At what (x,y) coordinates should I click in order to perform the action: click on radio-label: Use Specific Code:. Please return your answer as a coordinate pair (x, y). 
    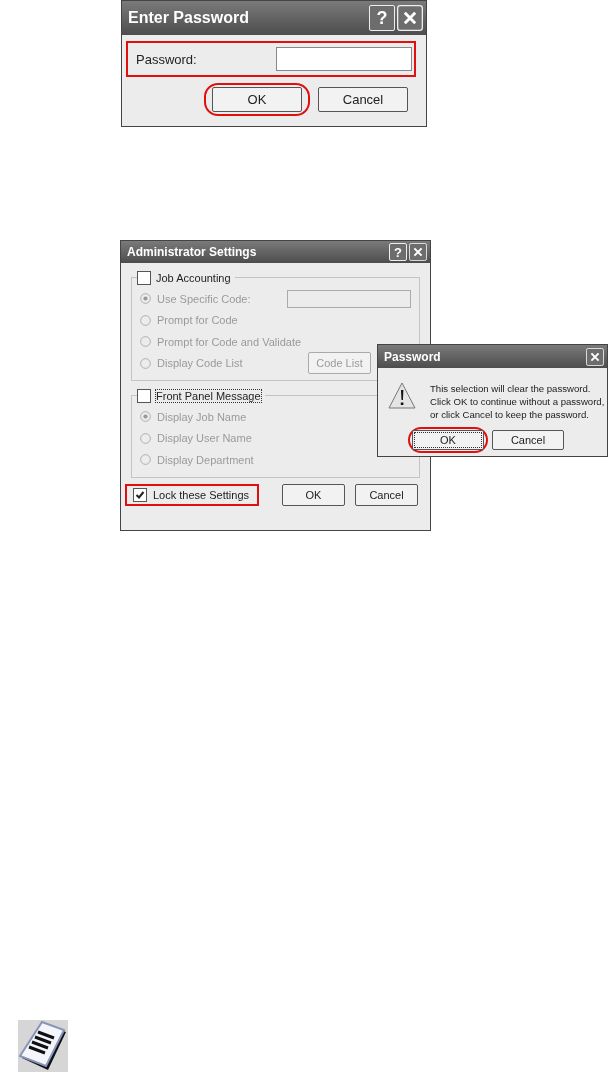
    Looking at the image, I should click on (204, 298).